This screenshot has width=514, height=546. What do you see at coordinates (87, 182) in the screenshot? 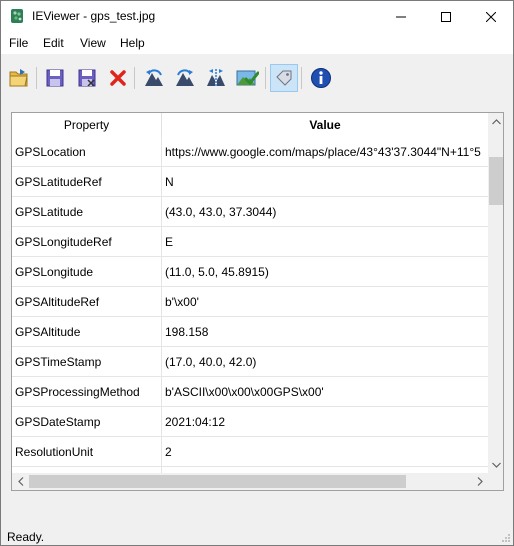
I see `property-cell: GPSLatitudeRef` at bounding box center [87, 182].